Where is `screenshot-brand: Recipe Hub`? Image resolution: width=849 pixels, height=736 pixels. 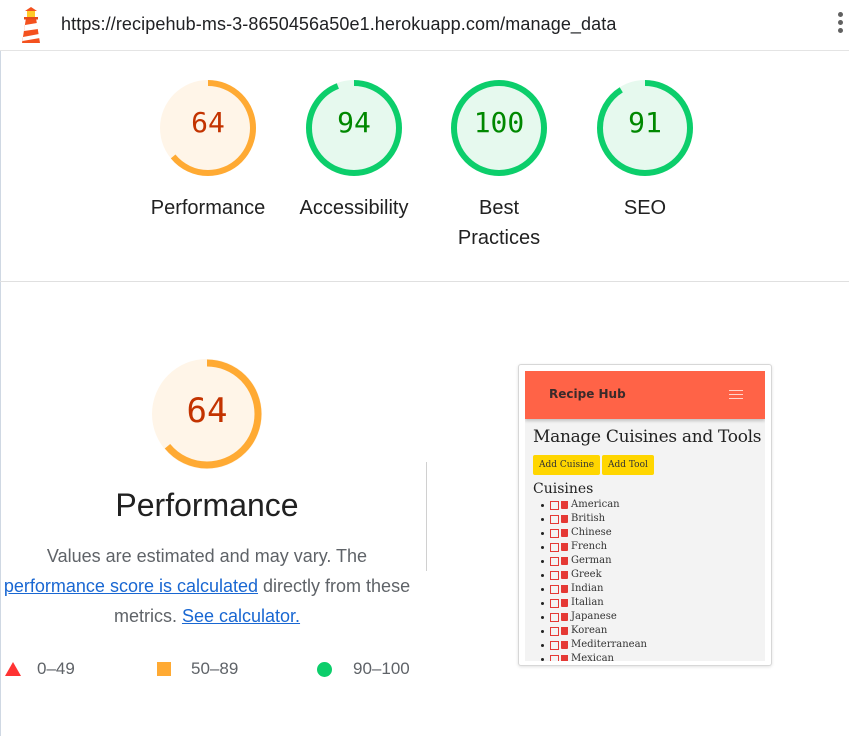 screenshot-brand: Recipe Hub is located at coordinates (587, 394).